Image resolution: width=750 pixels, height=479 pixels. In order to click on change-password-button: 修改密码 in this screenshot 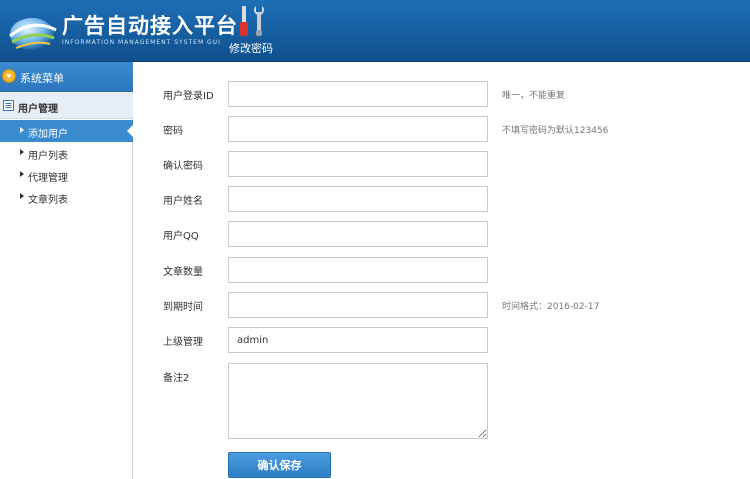, I will do `click(251, 29)`.